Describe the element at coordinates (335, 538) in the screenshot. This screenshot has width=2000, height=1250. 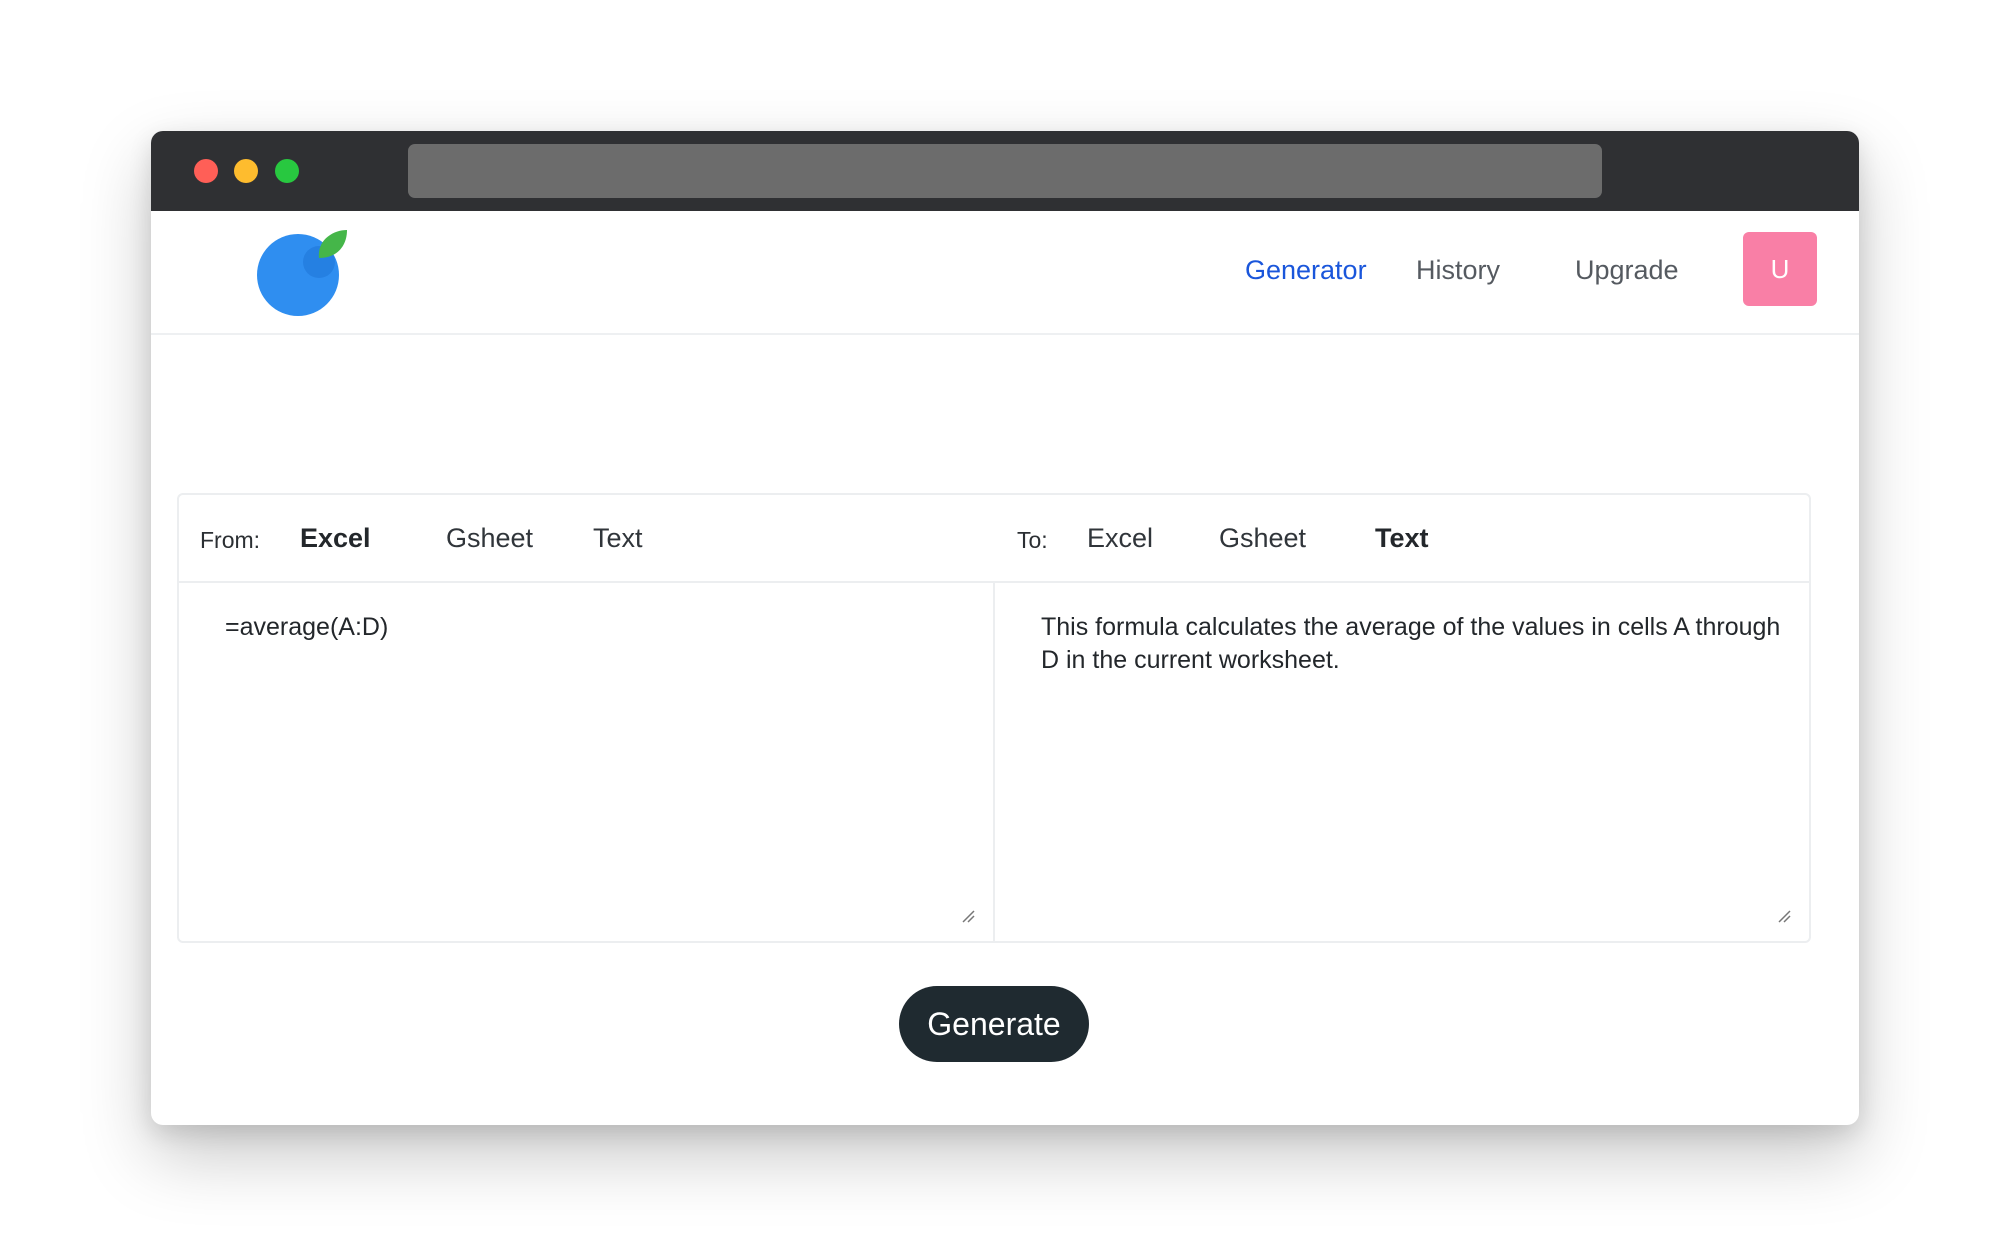
I see `from-option-excel: Excel` at that location.